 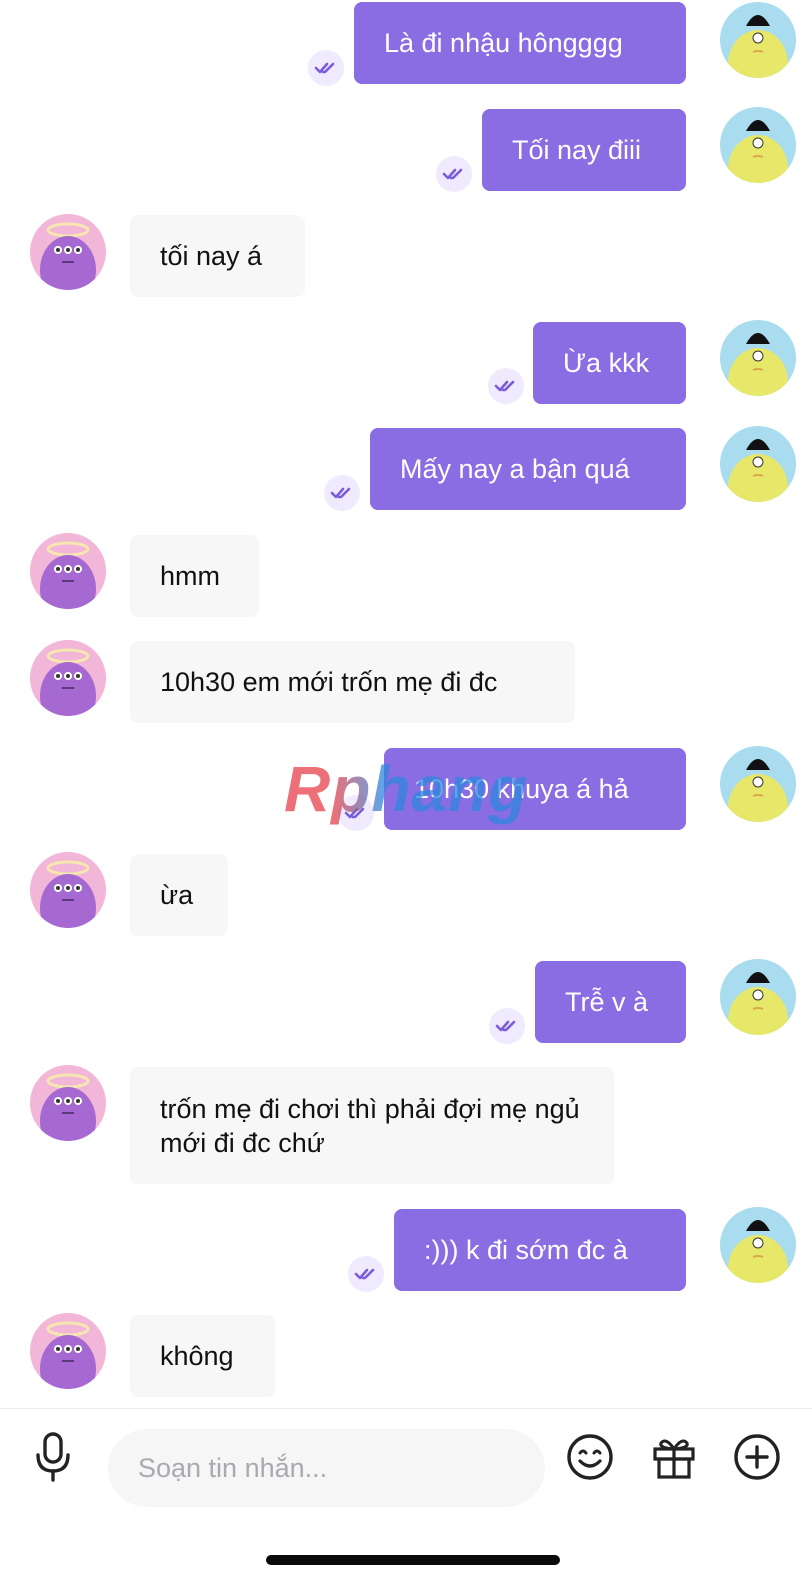 I want to click on message-bubble-incoming: không, so click(x=202, y=1356).